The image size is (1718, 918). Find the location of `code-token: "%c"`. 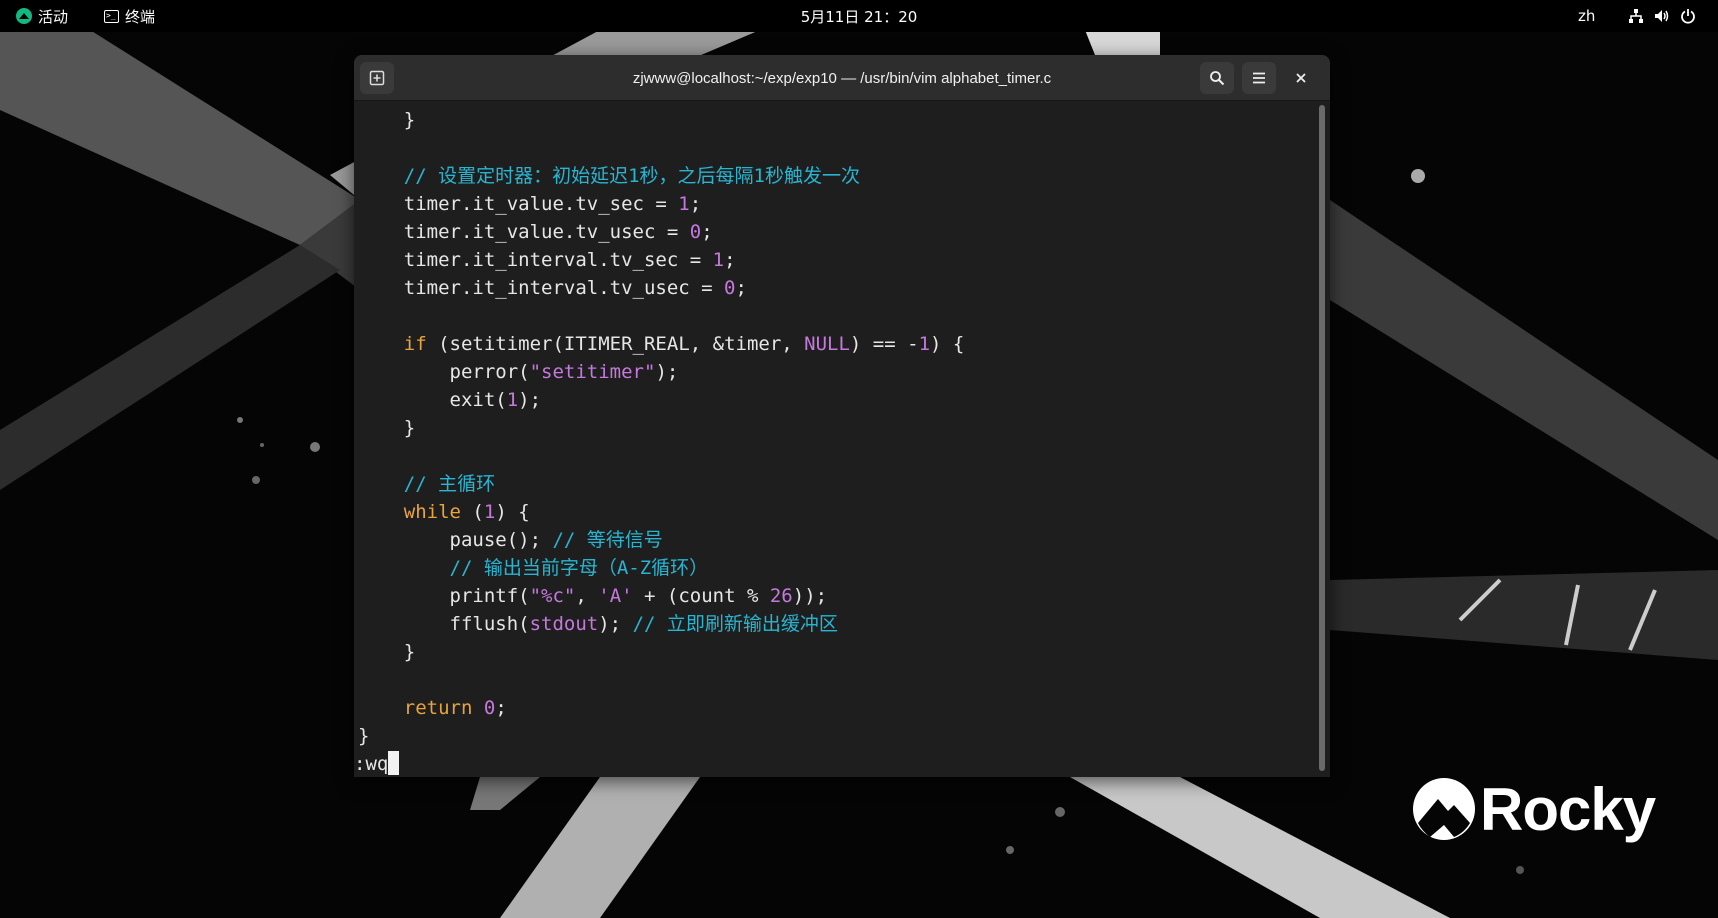

code-token: "%c" is located at coordinates (552, 596).